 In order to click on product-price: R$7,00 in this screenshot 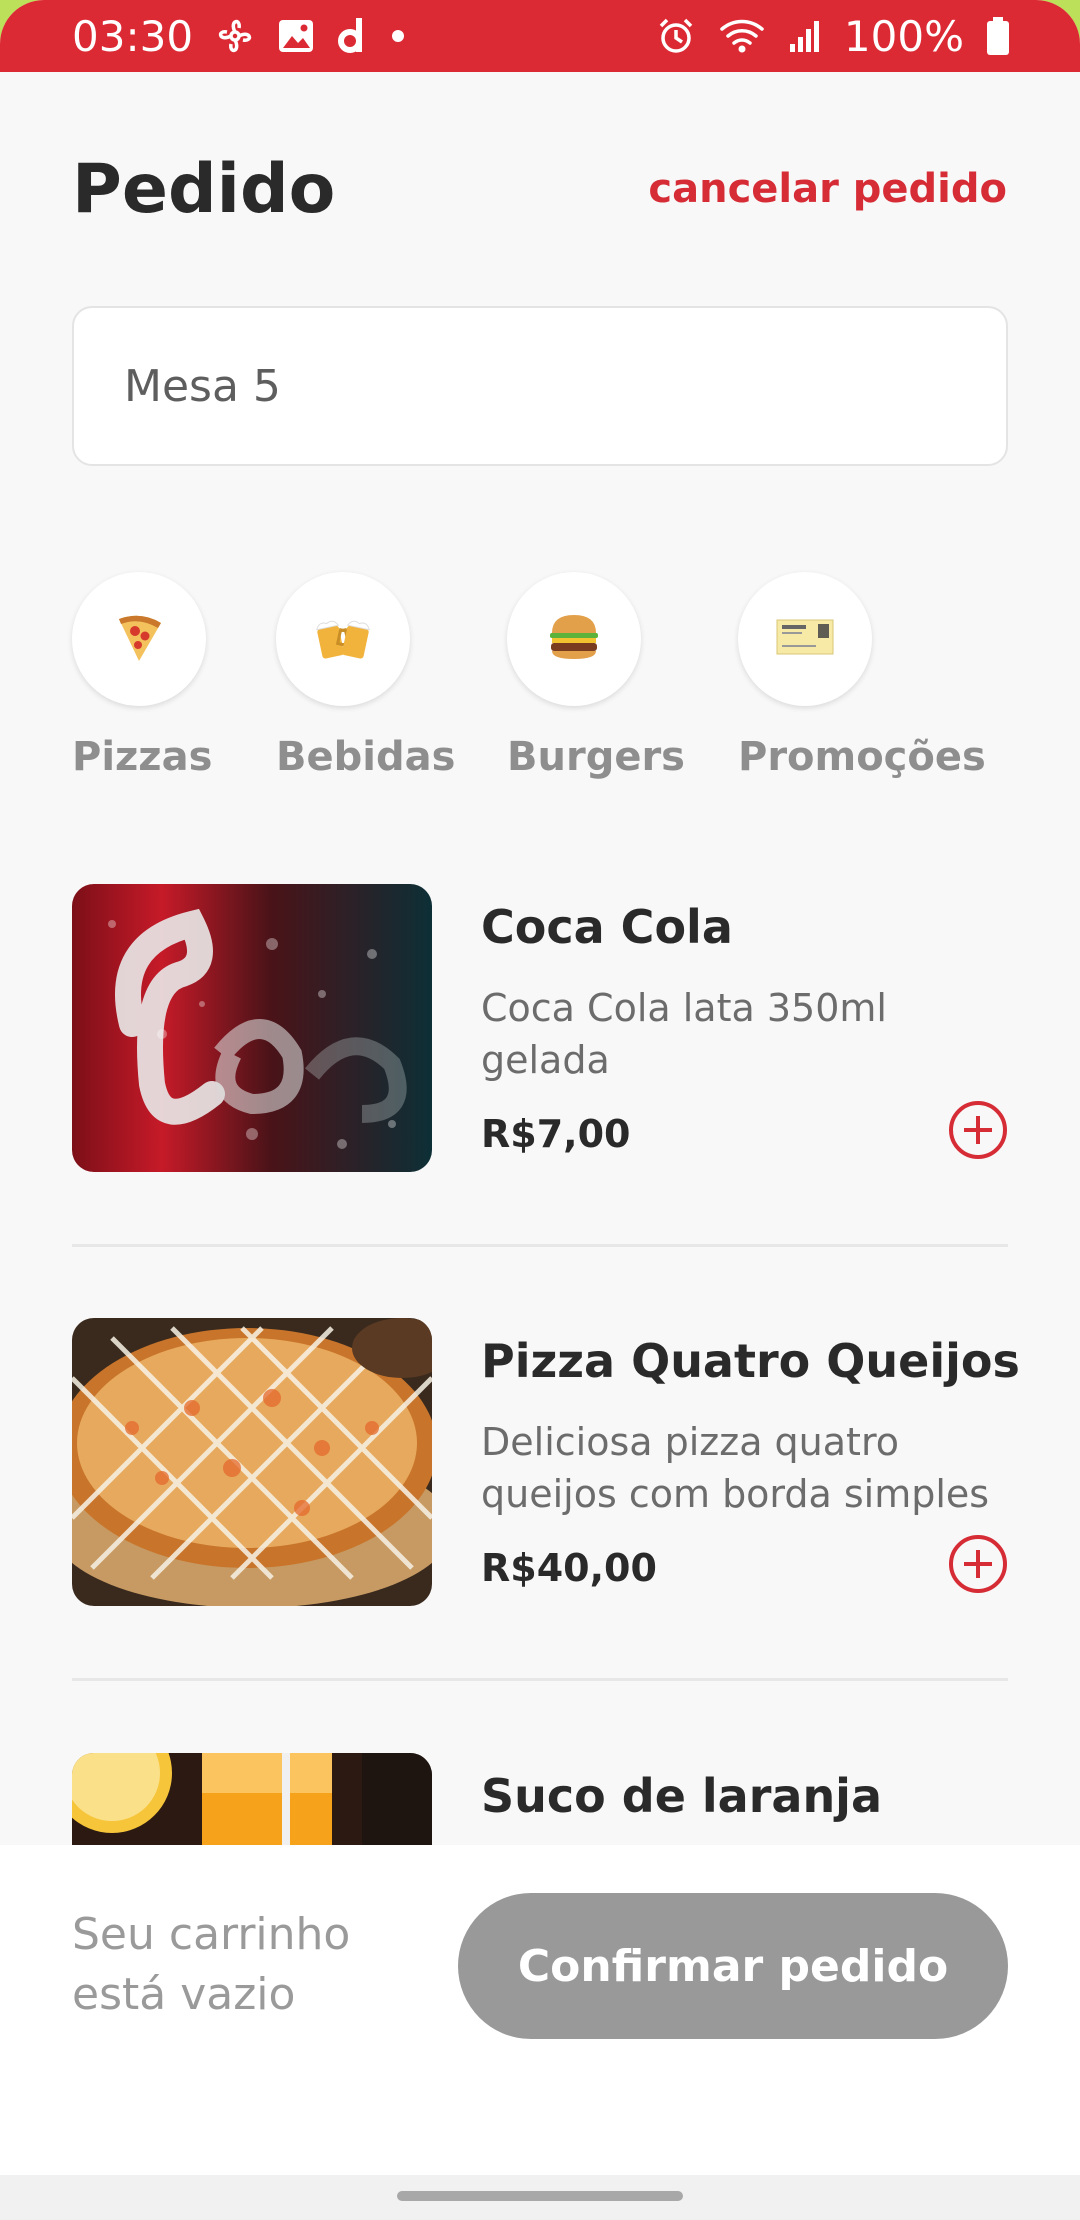, I will do `click(556, 1134)`.